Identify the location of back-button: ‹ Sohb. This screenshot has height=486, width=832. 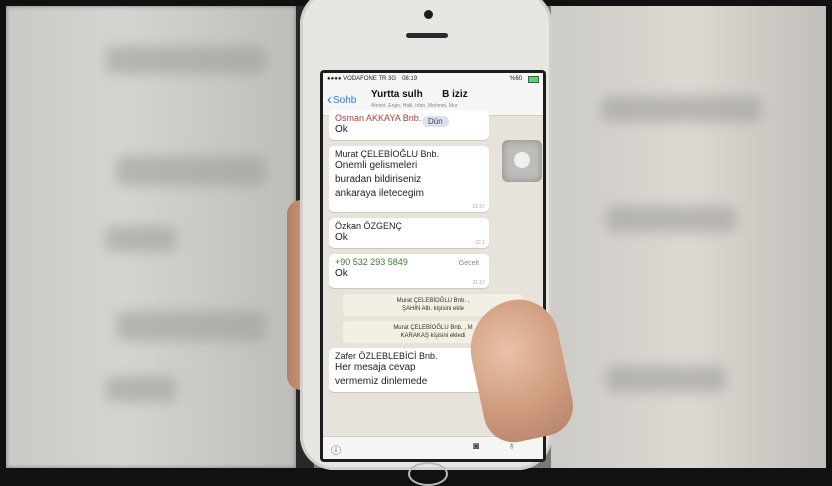
(342, 99).